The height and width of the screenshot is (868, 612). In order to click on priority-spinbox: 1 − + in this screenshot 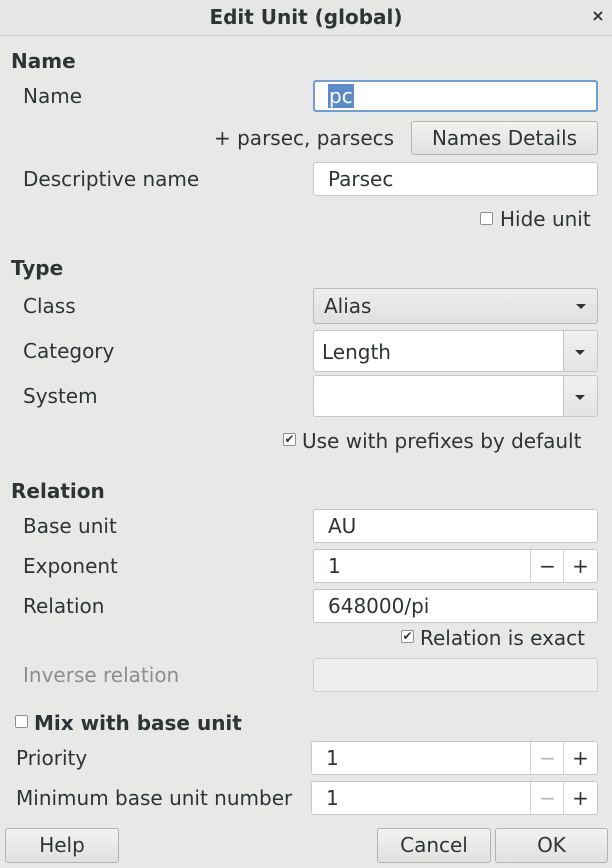, I will do `click(454, 758)`.